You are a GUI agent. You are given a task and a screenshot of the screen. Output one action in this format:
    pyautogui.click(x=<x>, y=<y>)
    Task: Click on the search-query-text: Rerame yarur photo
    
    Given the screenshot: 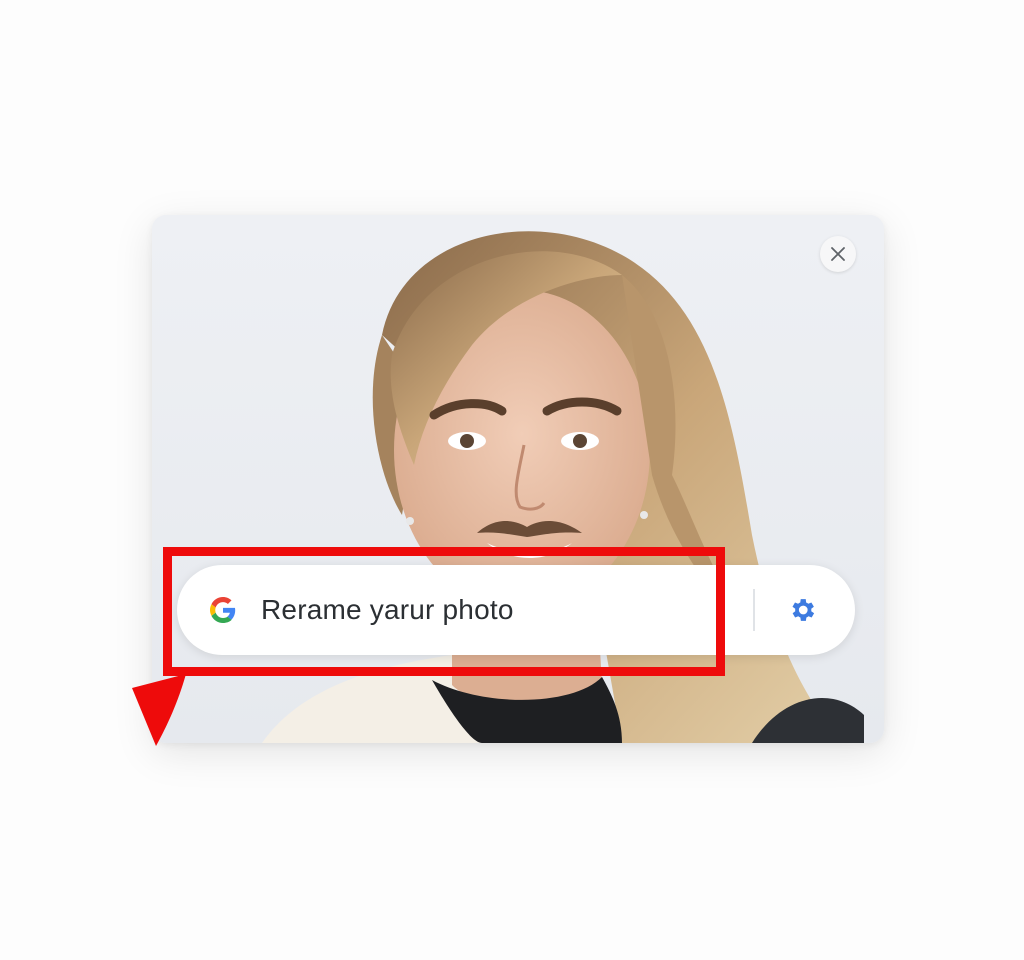 What is the action you would take?
    pyautogui.click(x=387, y=610)
    